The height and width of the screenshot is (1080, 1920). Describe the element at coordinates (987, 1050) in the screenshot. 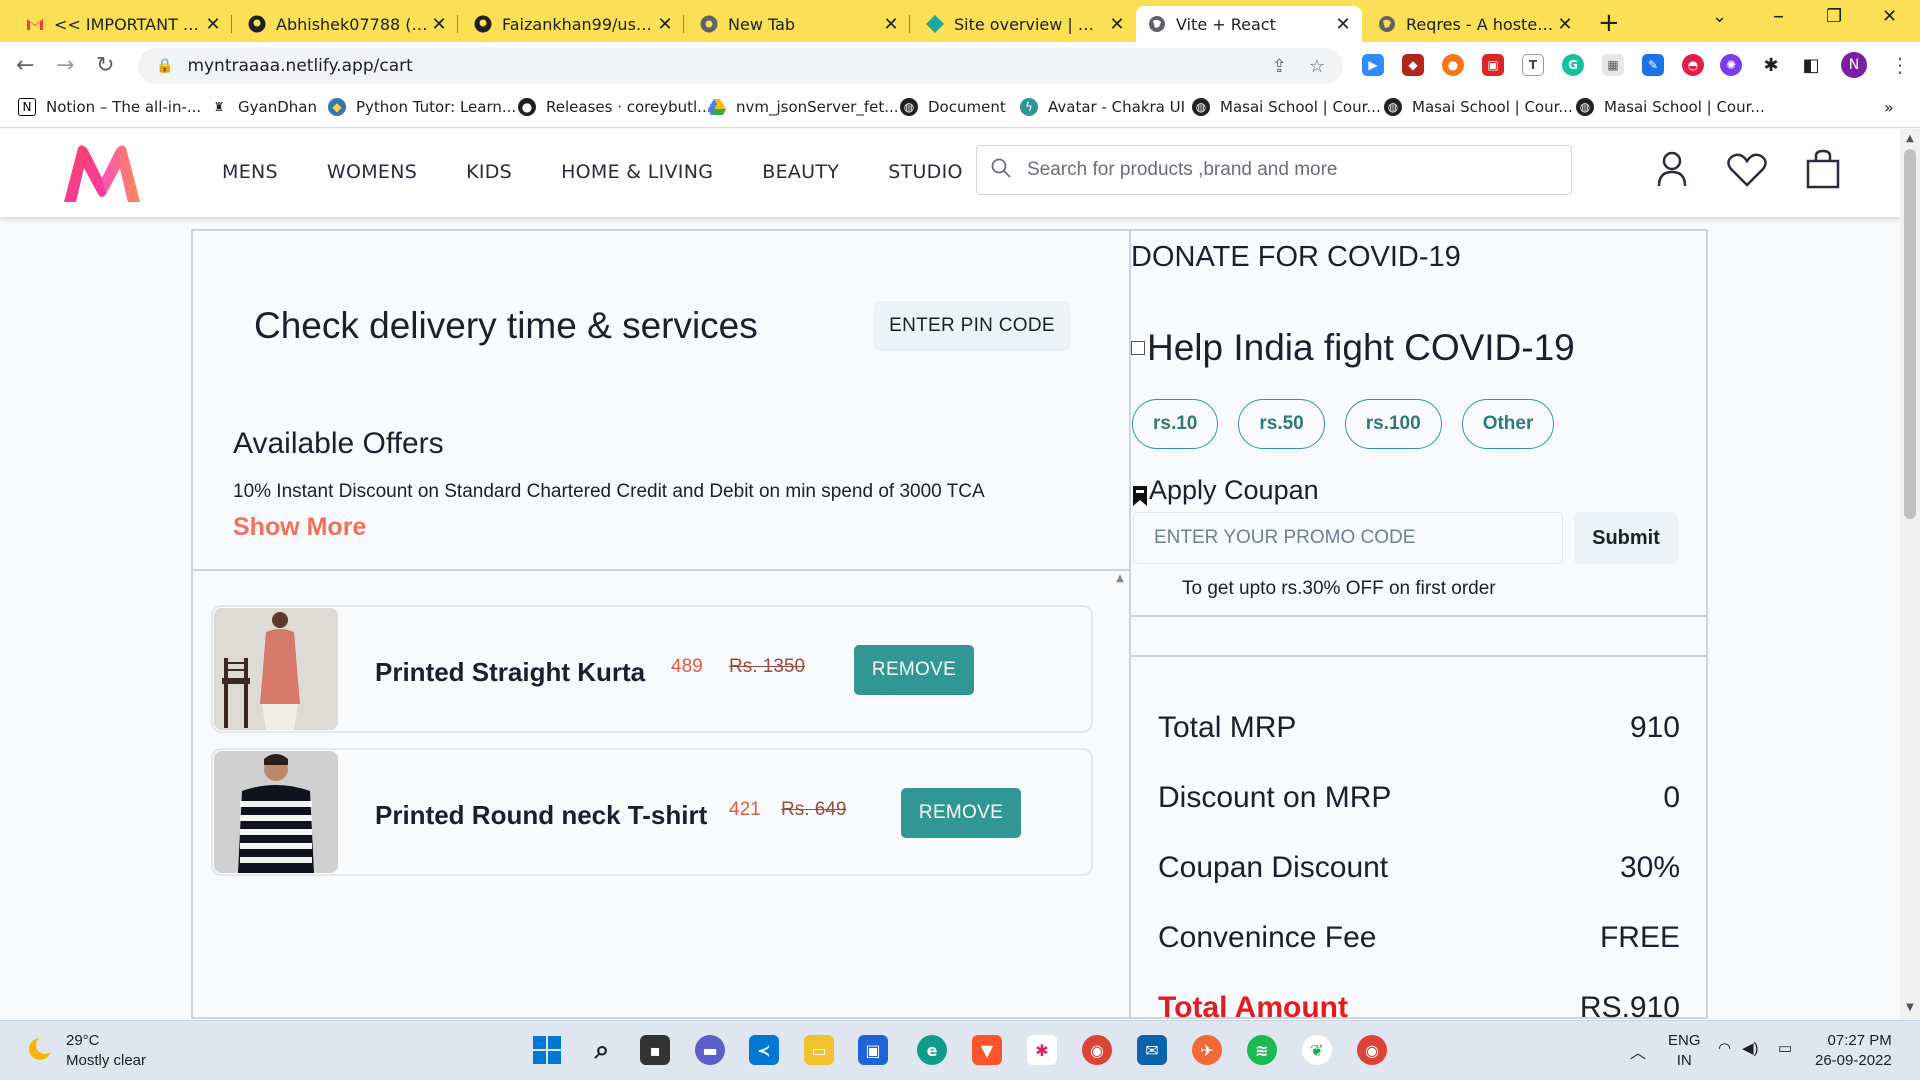

I see `brave-icon: ▼` at that location.